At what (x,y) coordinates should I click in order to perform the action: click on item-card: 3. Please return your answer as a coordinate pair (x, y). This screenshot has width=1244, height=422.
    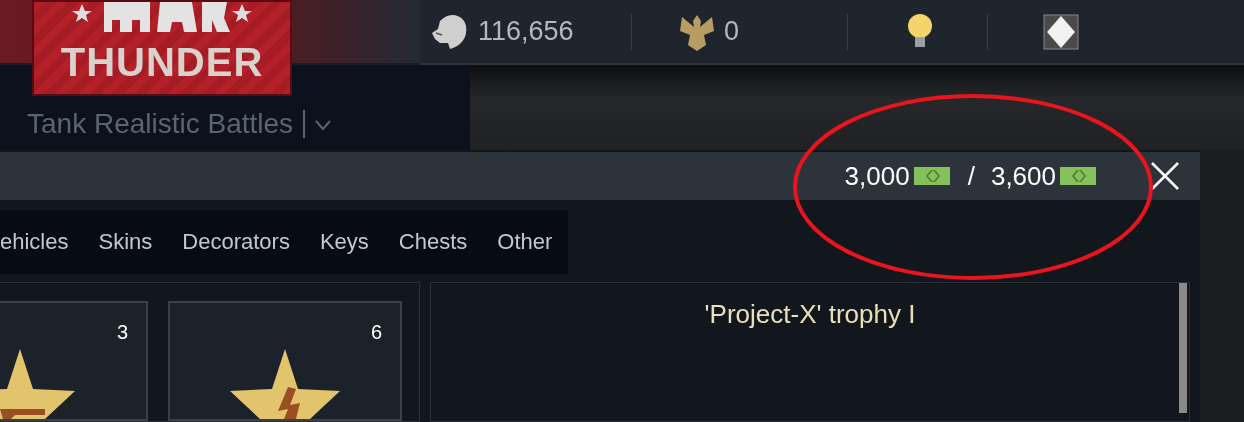
    Looking at the image, I should click on (74, 361).